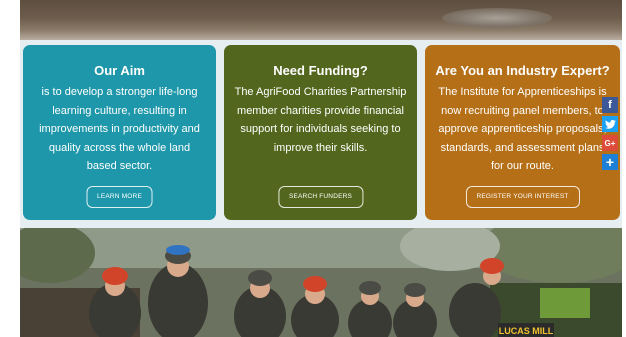 The height and width of the screenshot is (337, 626). What do you see at coordinates (119, 197) in the screenshot?
I see `learn-more-button: LEARN MORE` at bounding box center [119, 197].